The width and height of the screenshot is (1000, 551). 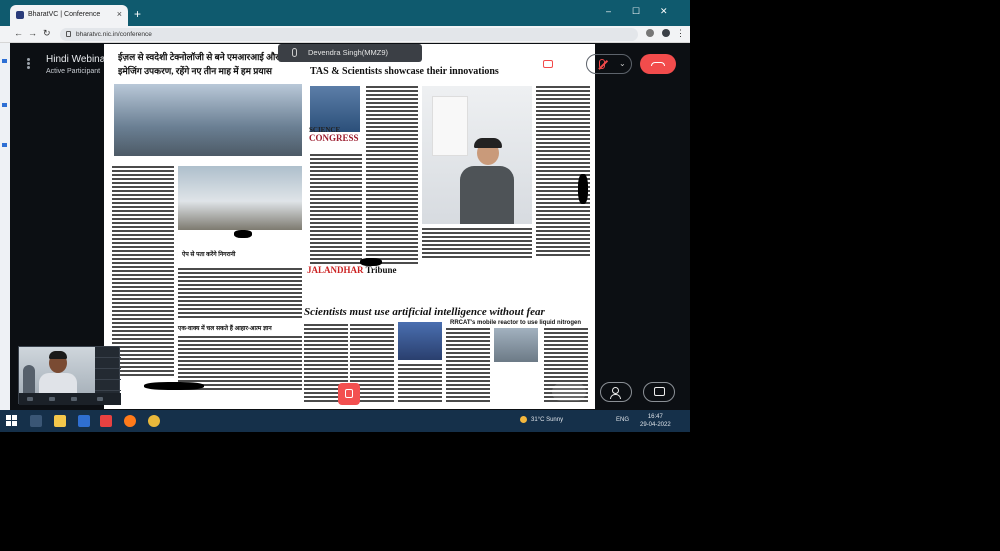 What do you see at coordinates (622, 420) in the screenshot?
I see `language-indicator: ENG` at bounding box center [622, 420].